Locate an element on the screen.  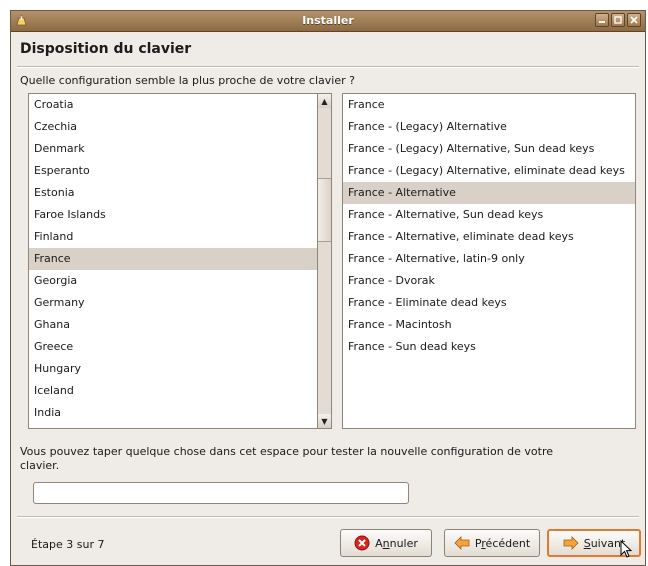
scrollbar-thumb is located at coordinates (324, 210).